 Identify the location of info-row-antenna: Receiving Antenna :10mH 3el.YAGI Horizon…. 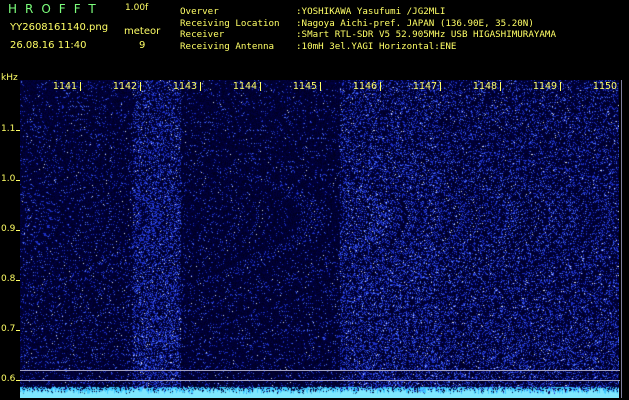
(368, 47).